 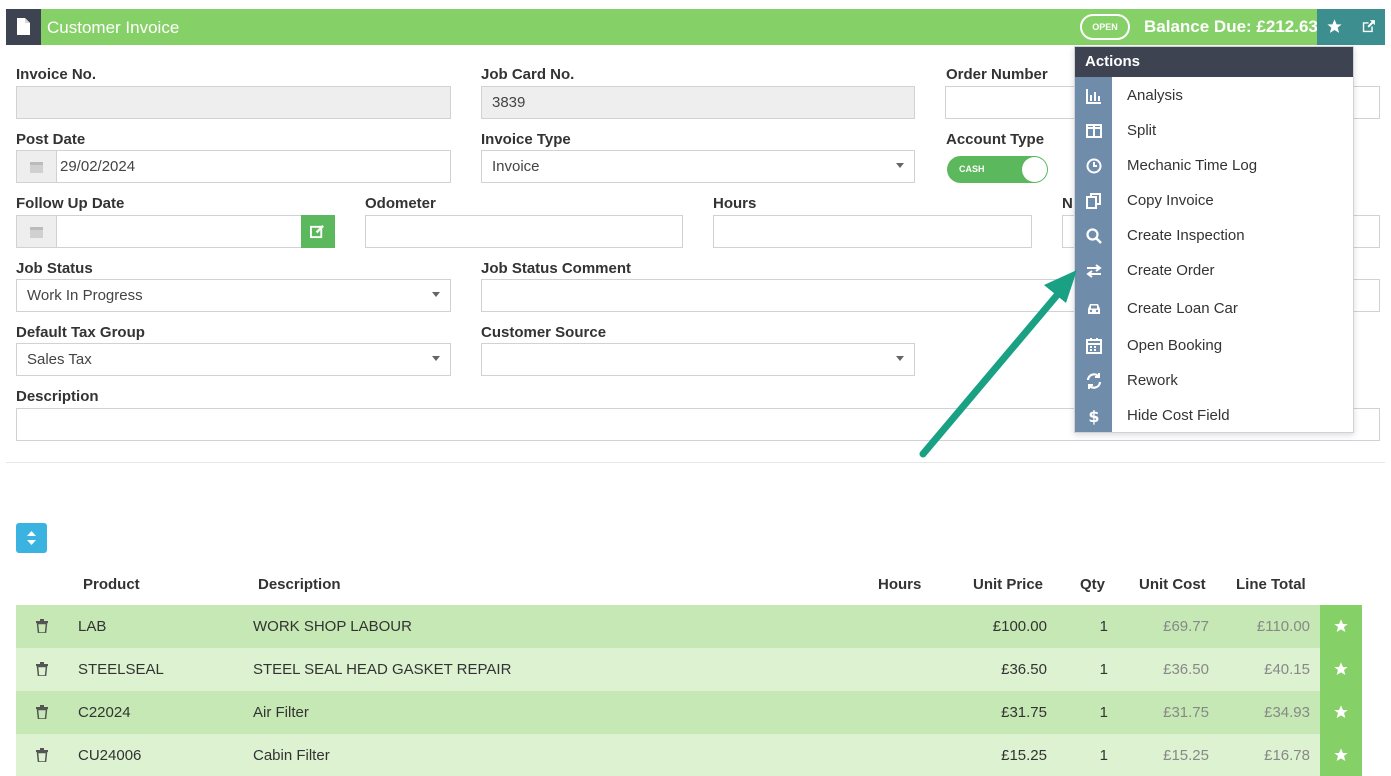 I want to click on col-header-description: Description, so click(x=299, y=584).